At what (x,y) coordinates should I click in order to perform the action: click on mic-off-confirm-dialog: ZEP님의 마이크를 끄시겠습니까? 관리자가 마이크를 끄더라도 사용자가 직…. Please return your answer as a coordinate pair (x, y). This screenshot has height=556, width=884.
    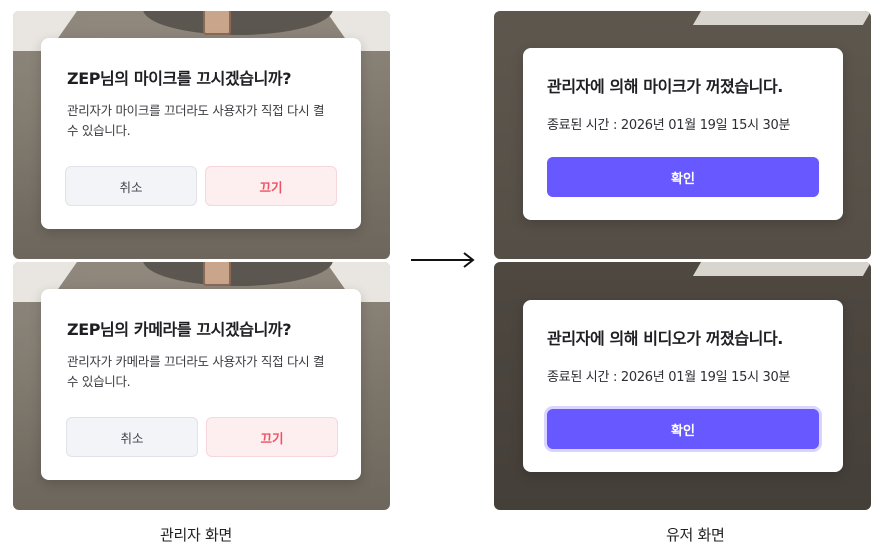
    Looking at the image, I should click on (201, 133).